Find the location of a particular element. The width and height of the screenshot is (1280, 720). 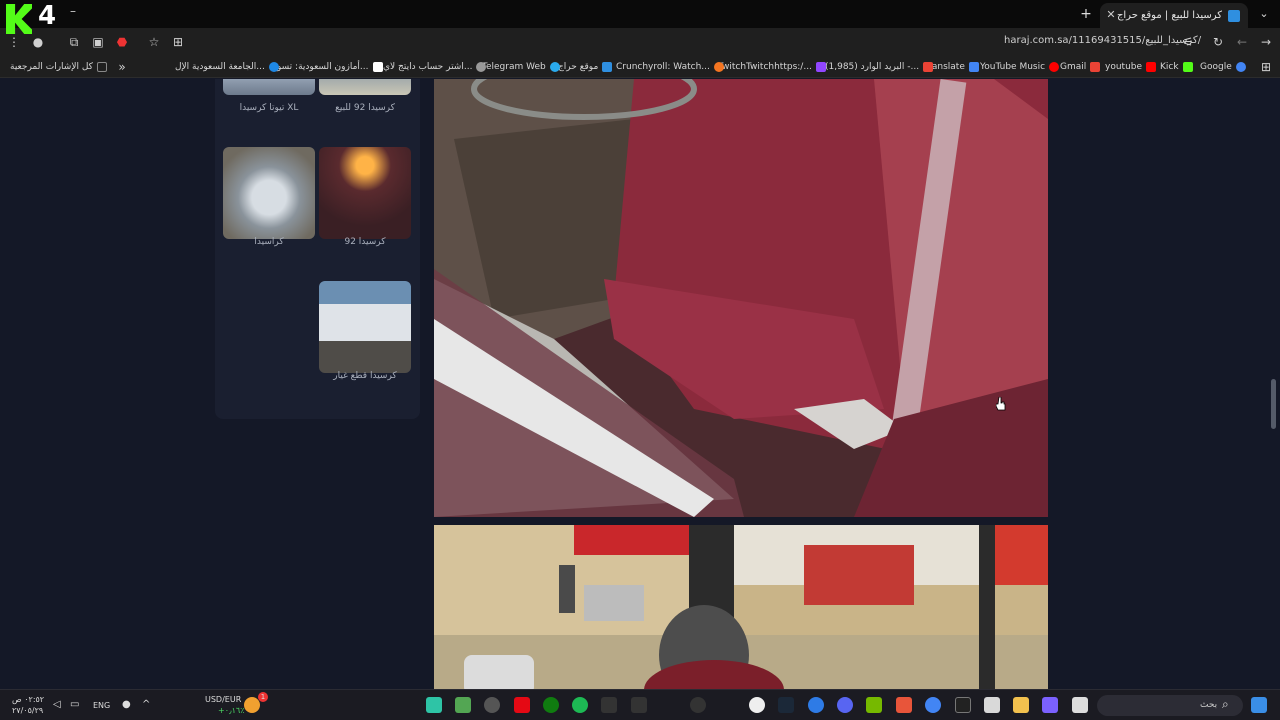

bookmark-haraj: موقع حراج is located at coordinates (585, 67).